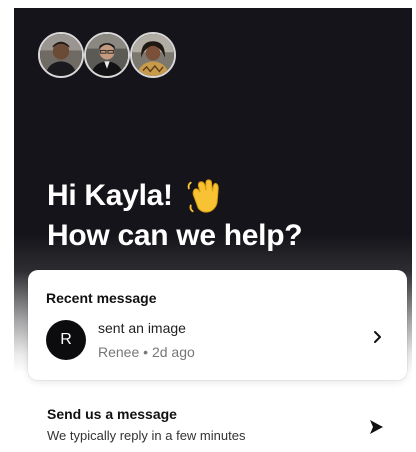 The image size is (416, 452). I want to click on sender-avatar: R, so click(66, 340).